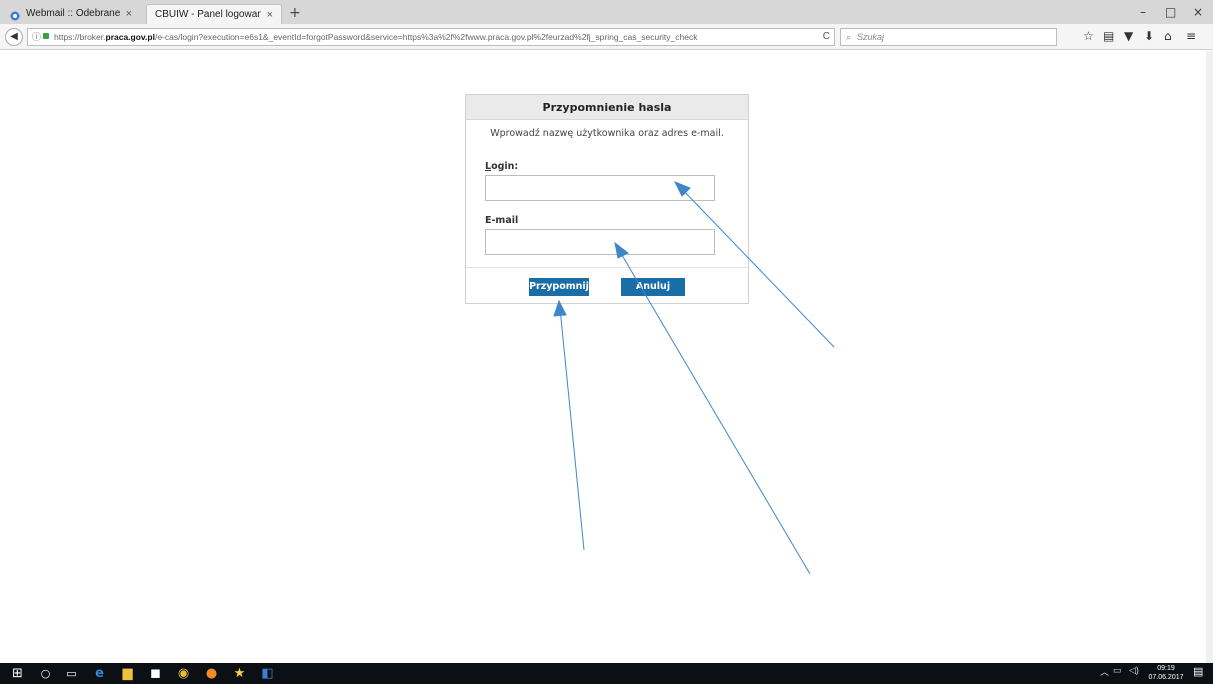 This screenshot has height=684, width=1213. Describe the element at coordinates (826, 37) in the screenshot. I see `reload-icon: C` at that location.